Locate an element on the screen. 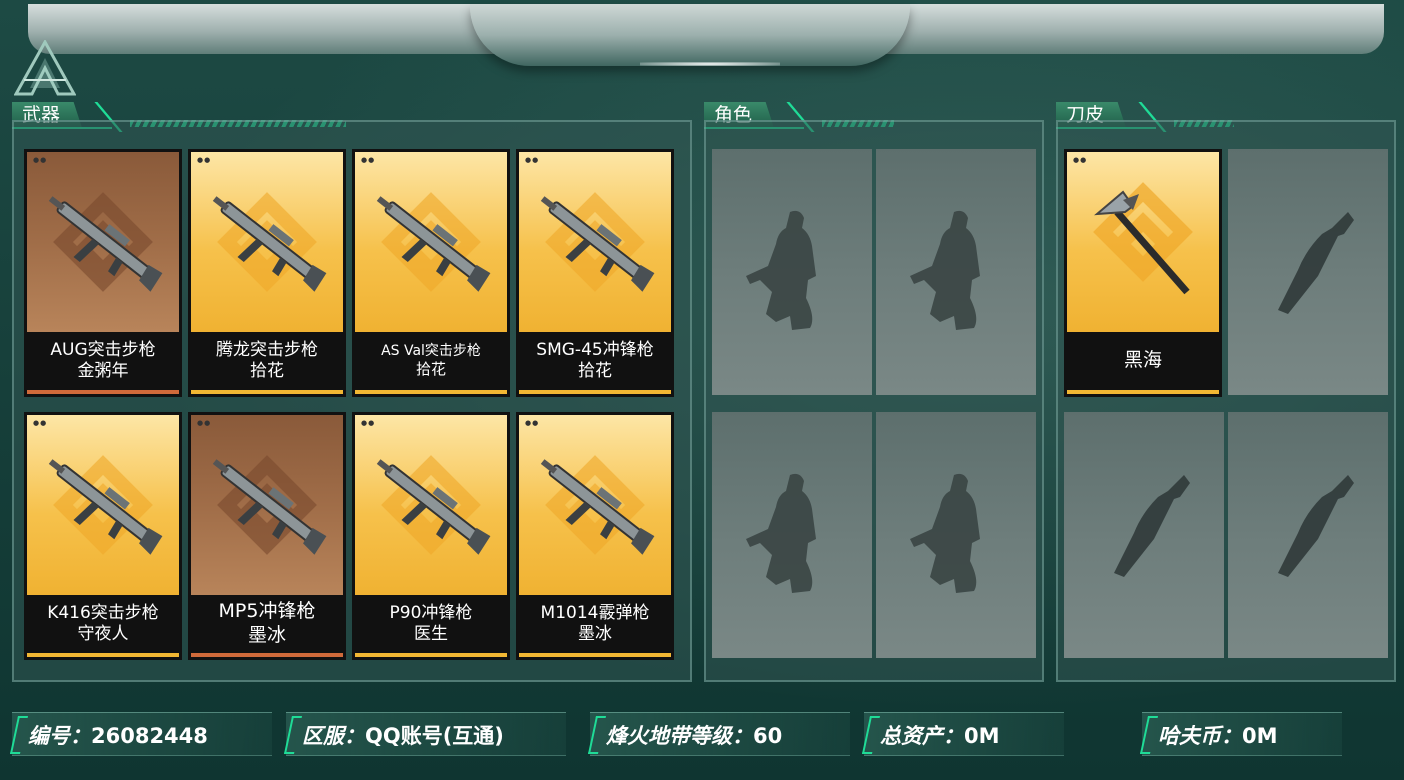 This screenshot has height=780, width=1404. info-coins: 哈夫币：0M is located at coordinates (1260, 734).